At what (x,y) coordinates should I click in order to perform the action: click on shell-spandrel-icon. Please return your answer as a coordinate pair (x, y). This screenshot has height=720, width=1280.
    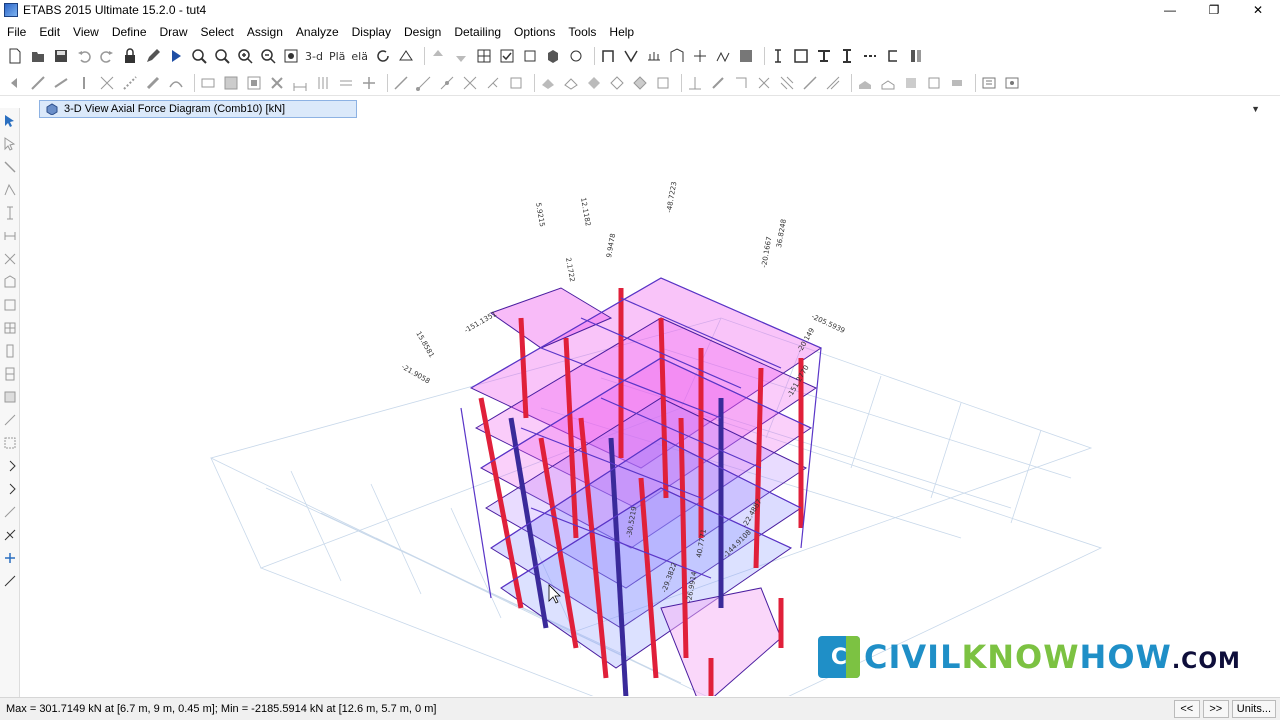
    Looking at the image, I should click on (934, 83).